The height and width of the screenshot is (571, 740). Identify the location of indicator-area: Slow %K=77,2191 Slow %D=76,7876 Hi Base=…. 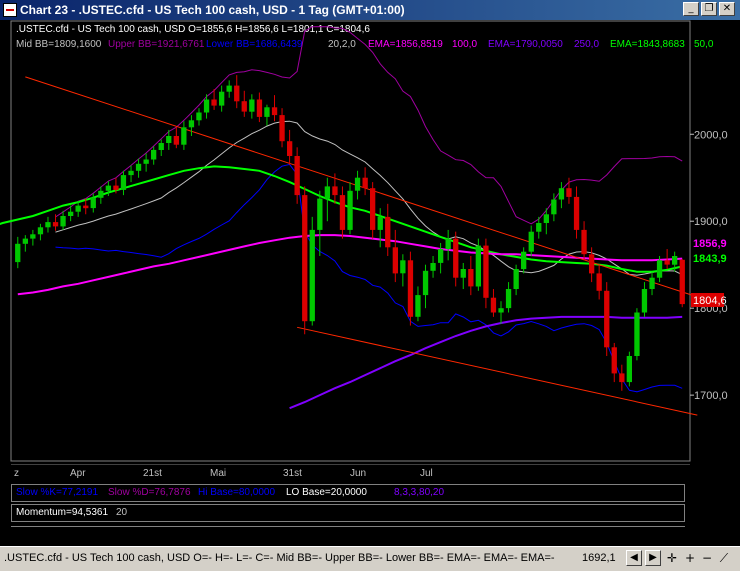
(370, 514).